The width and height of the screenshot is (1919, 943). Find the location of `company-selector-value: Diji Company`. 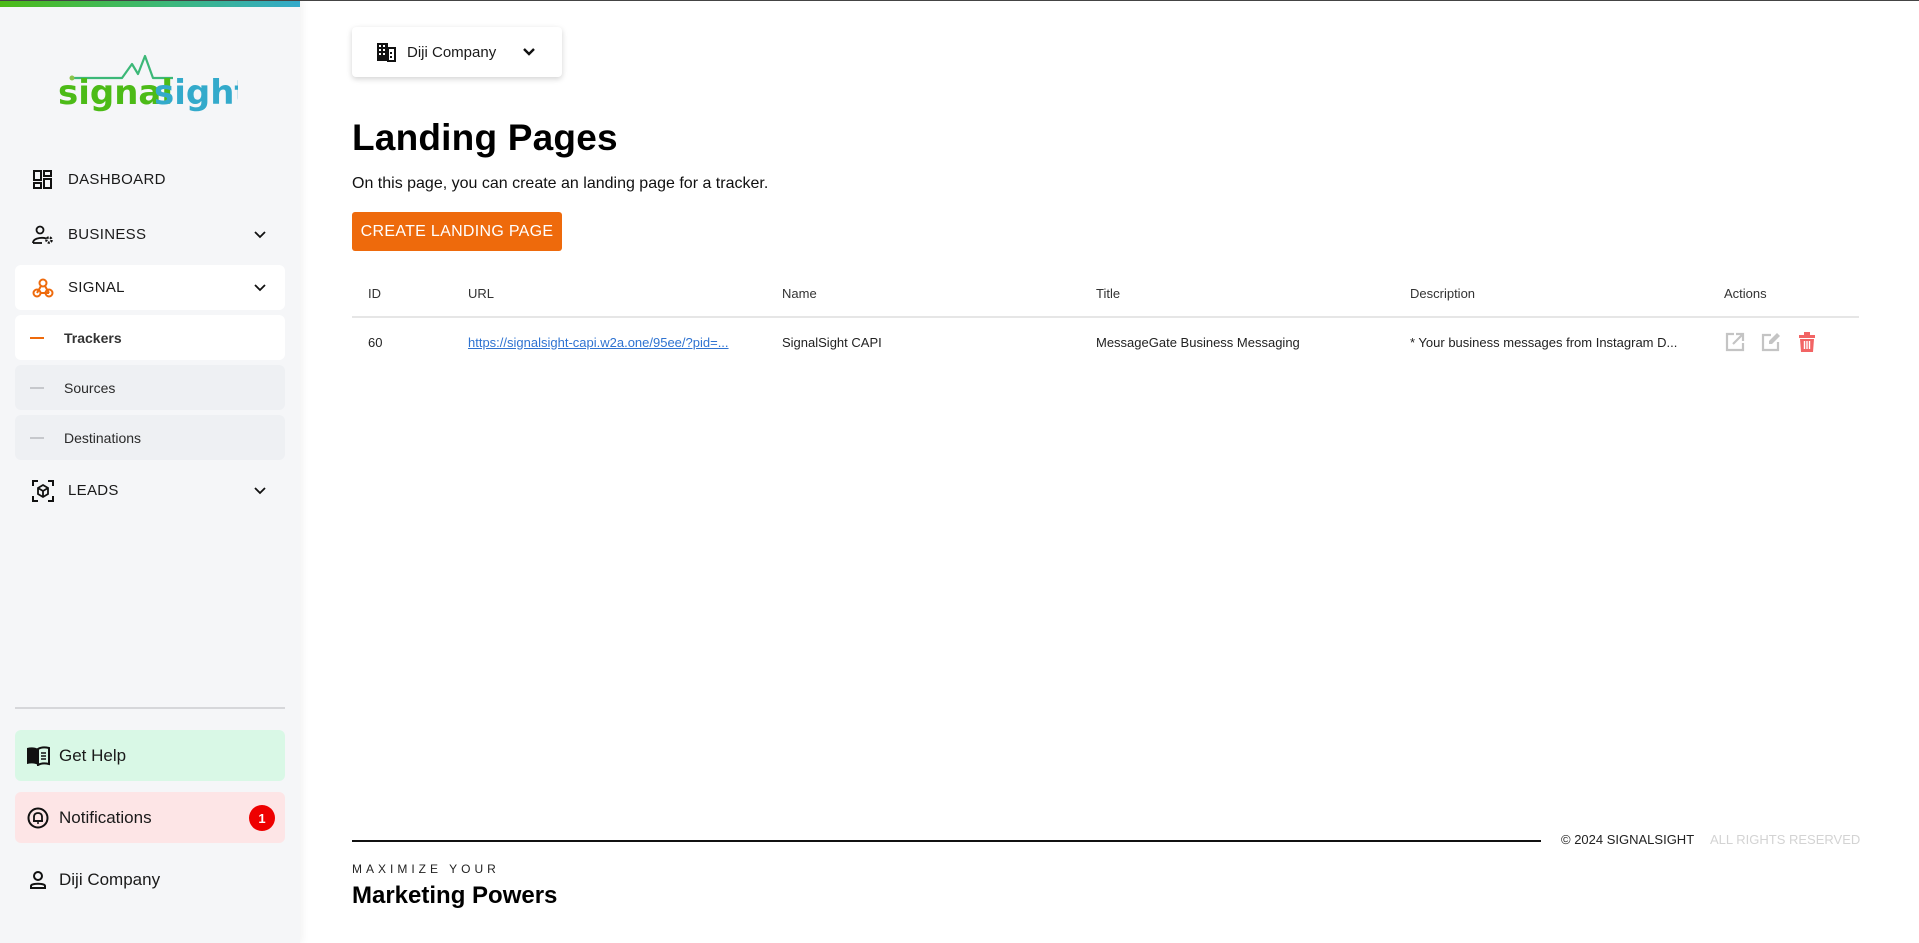

company-selector-value: Diji Company is located at coordinates (452, 52).